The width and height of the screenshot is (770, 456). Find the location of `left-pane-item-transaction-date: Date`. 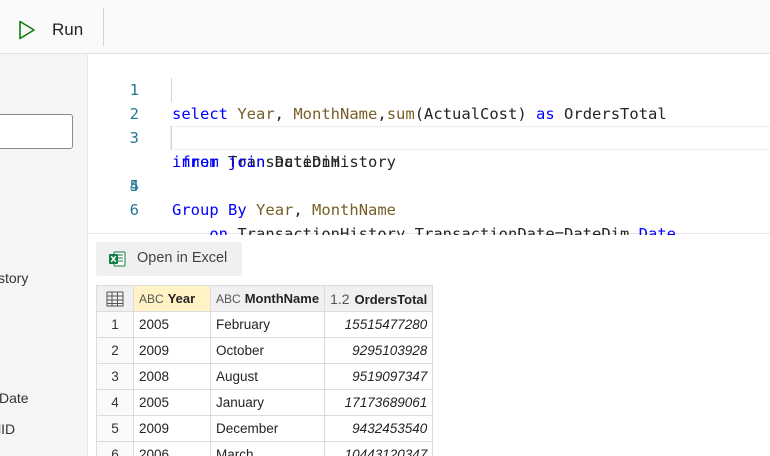

left-pane-item-transaction-date: Date is located at coordinates (14, 398).